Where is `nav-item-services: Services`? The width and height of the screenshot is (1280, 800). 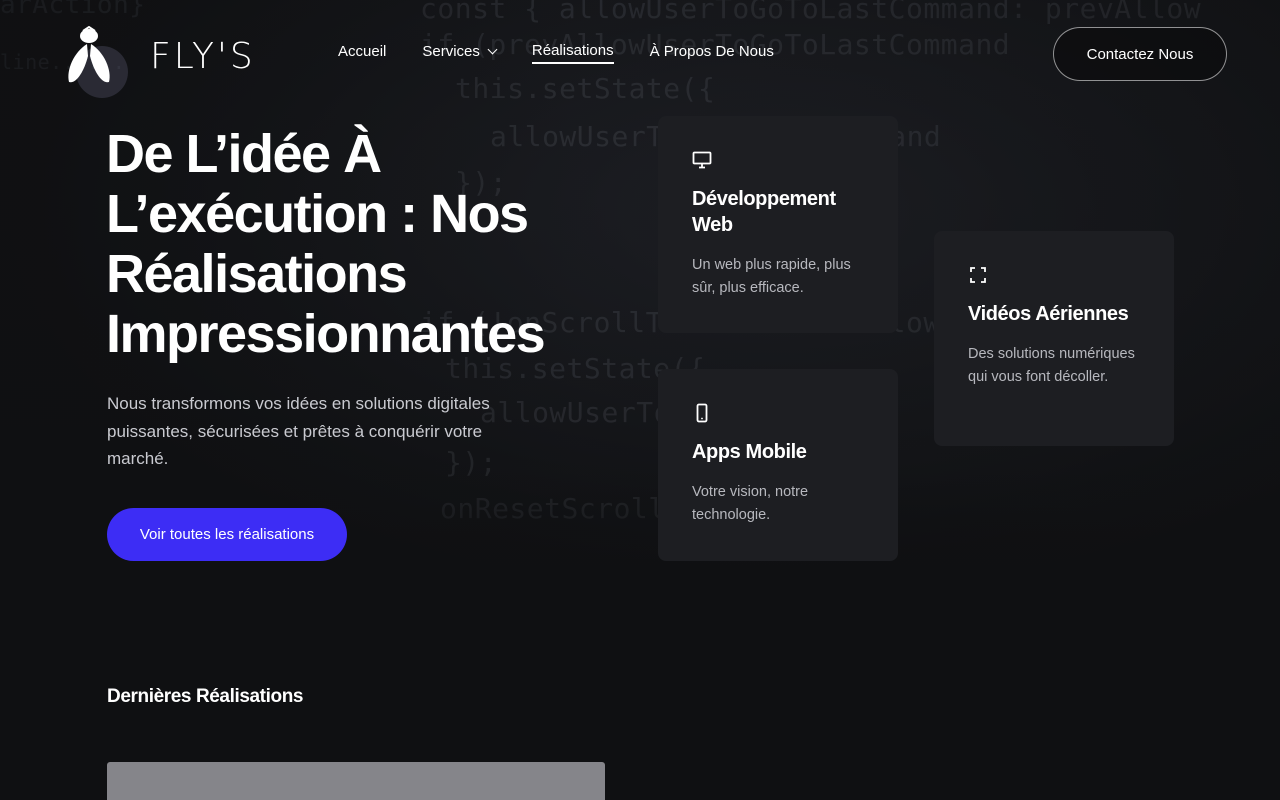 nav-item-services: Services is located at coordinates (460, 53).